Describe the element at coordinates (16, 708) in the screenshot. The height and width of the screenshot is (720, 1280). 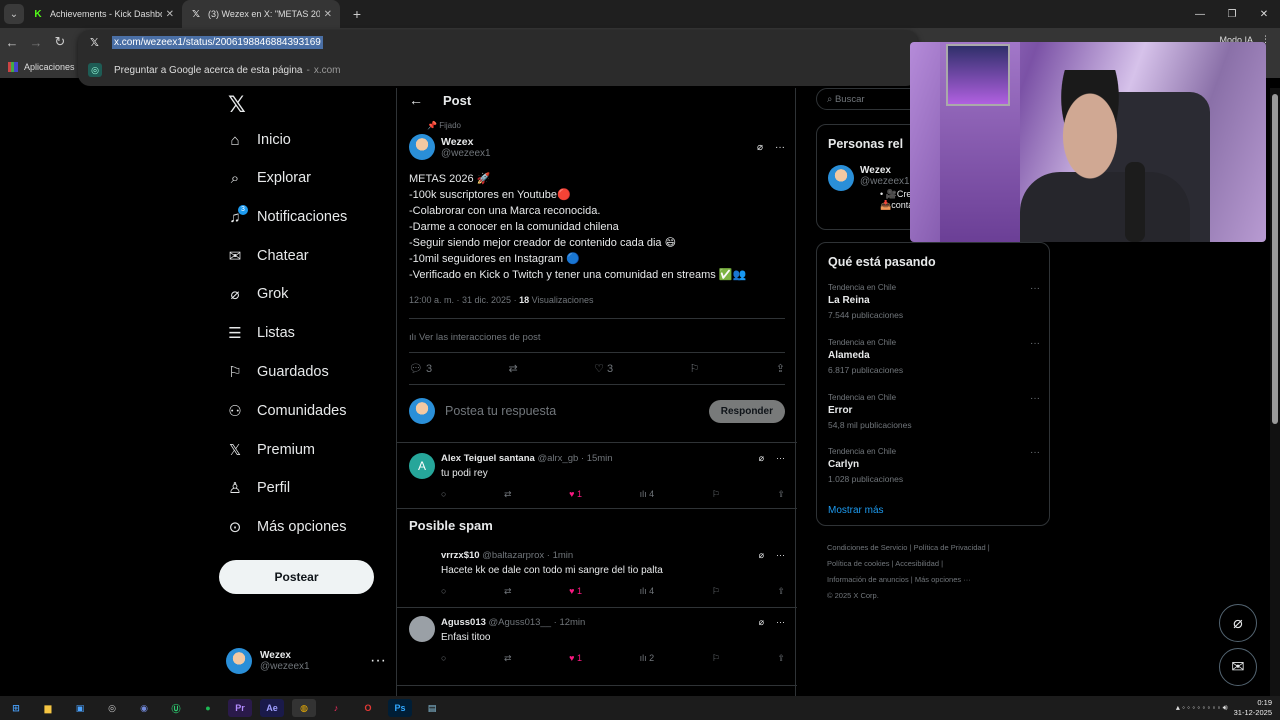
I see `windows-start-icon: ⊞` at that location.